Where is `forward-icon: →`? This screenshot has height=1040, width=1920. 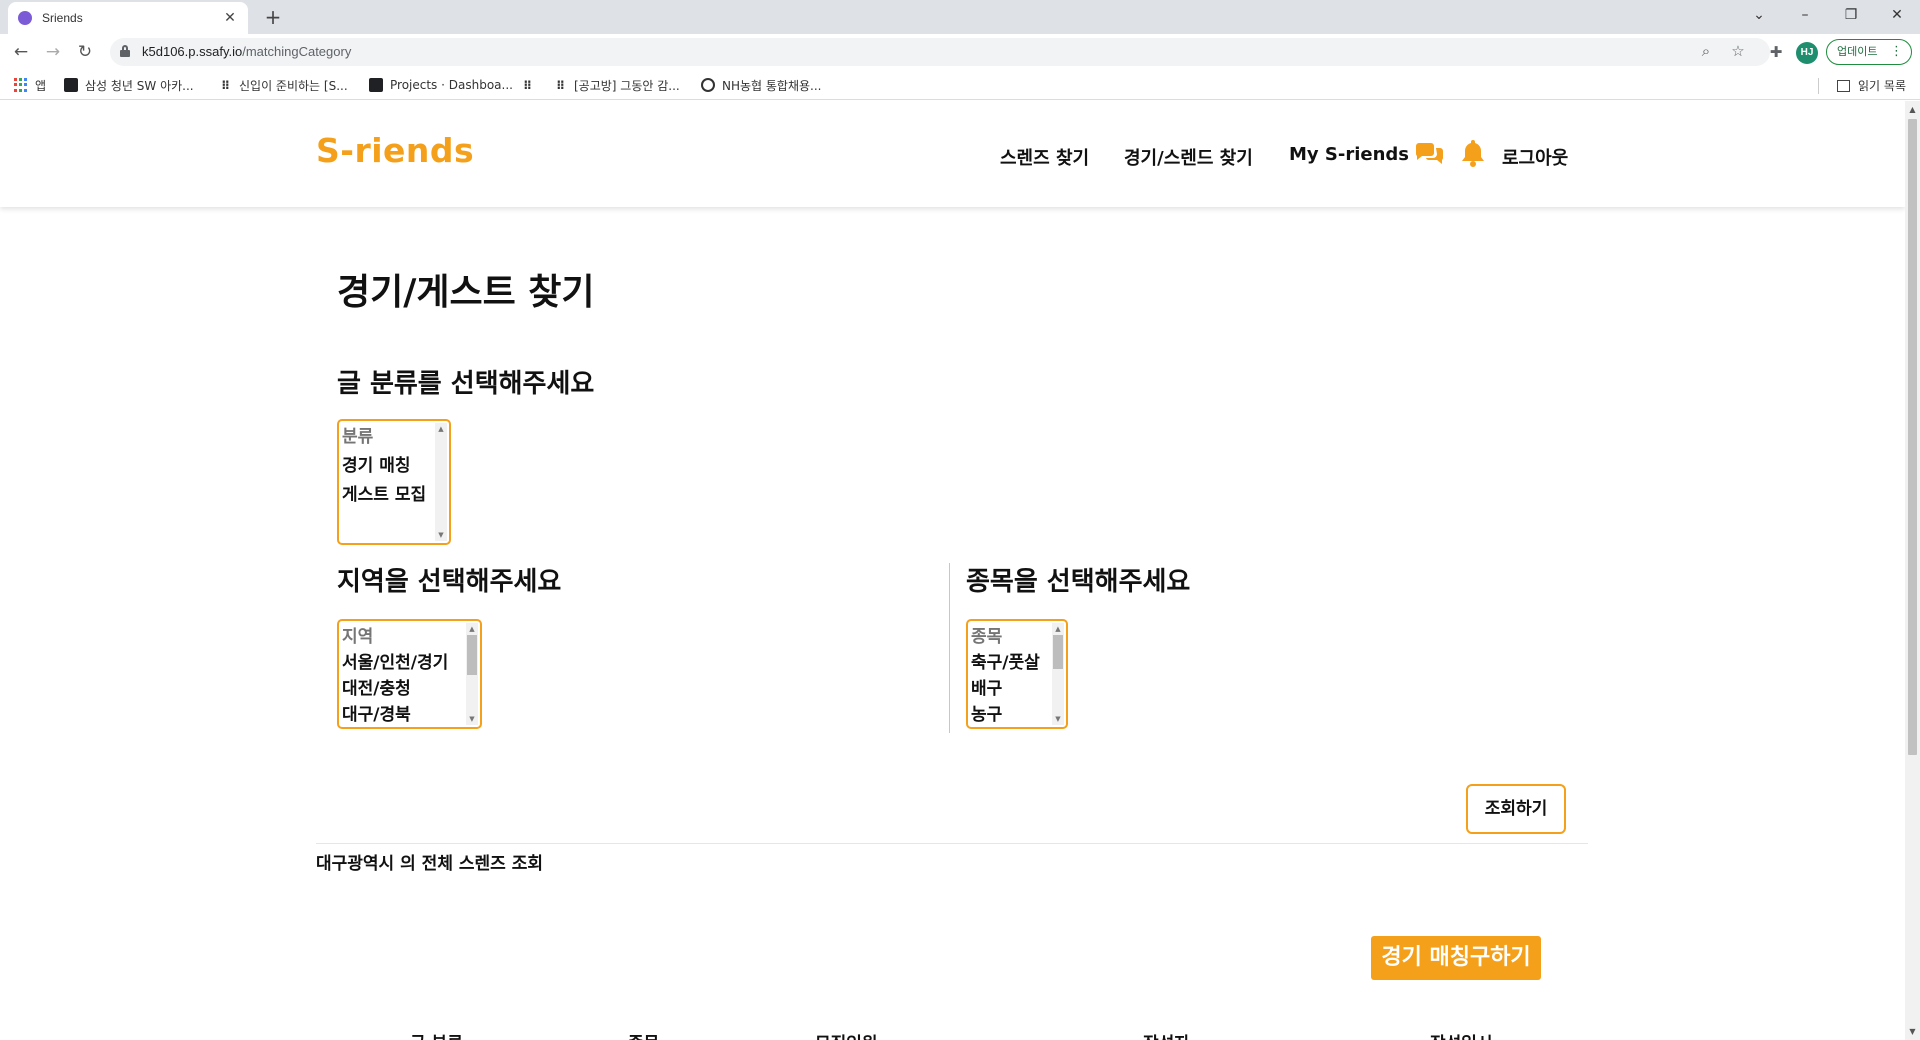 forward-icon: → is located at coordinates (53, 52).